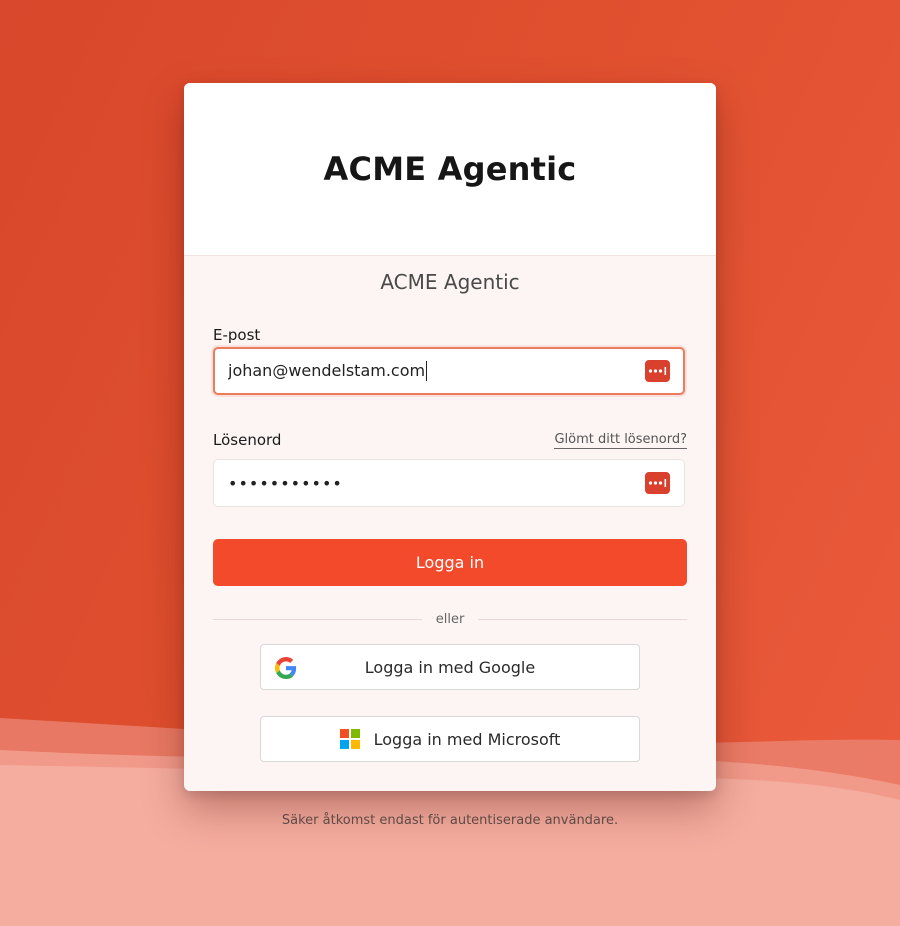 The image size is (900, 926). Describe the element at coordinates (449, 483) in the screenshot. I see `password-field: •••••••••••` at that location.